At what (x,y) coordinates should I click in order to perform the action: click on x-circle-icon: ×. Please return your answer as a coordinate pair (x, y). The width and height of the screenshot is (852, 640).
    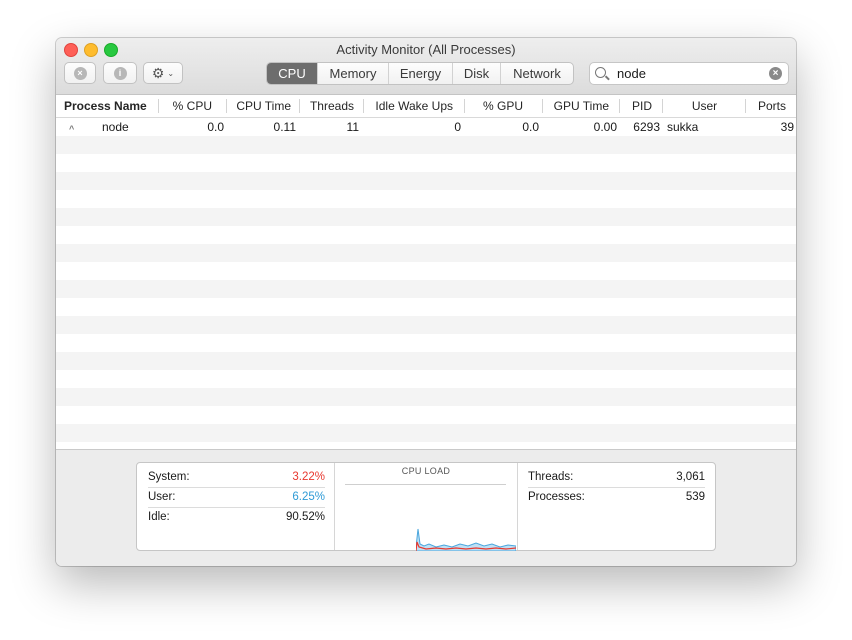
    Looking at the image, I should click on (80, 73).